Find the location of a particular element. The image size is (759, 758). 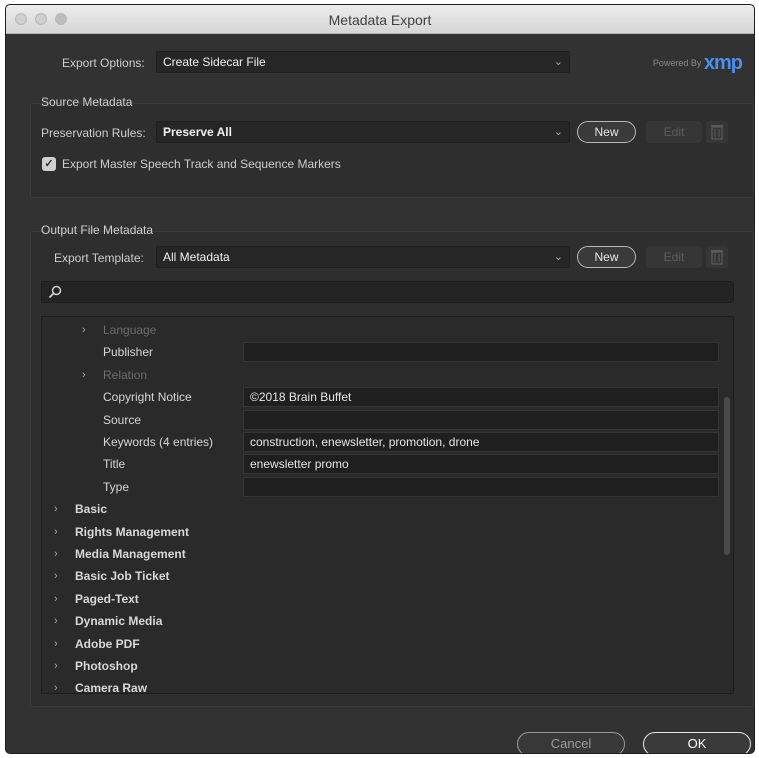

tree-group-row: › Camera Raw is located at coordinates (387, 688).